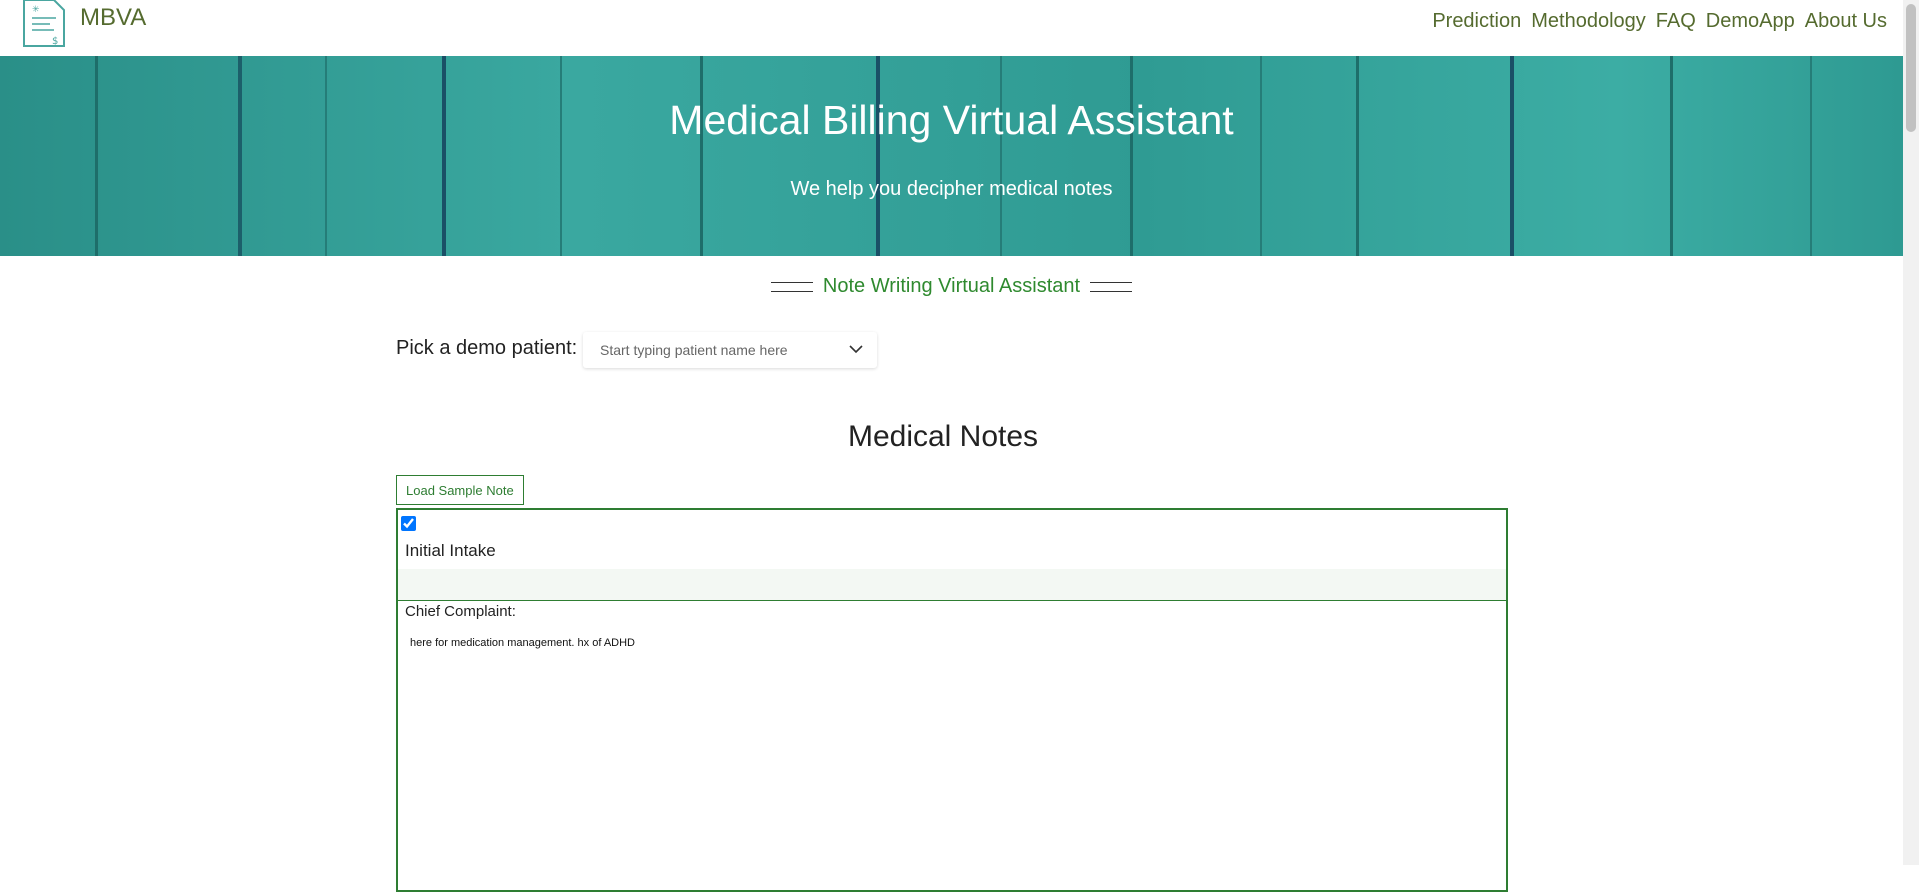  I want to click on medical-document-icon: ✳ $, so click(43, 24).